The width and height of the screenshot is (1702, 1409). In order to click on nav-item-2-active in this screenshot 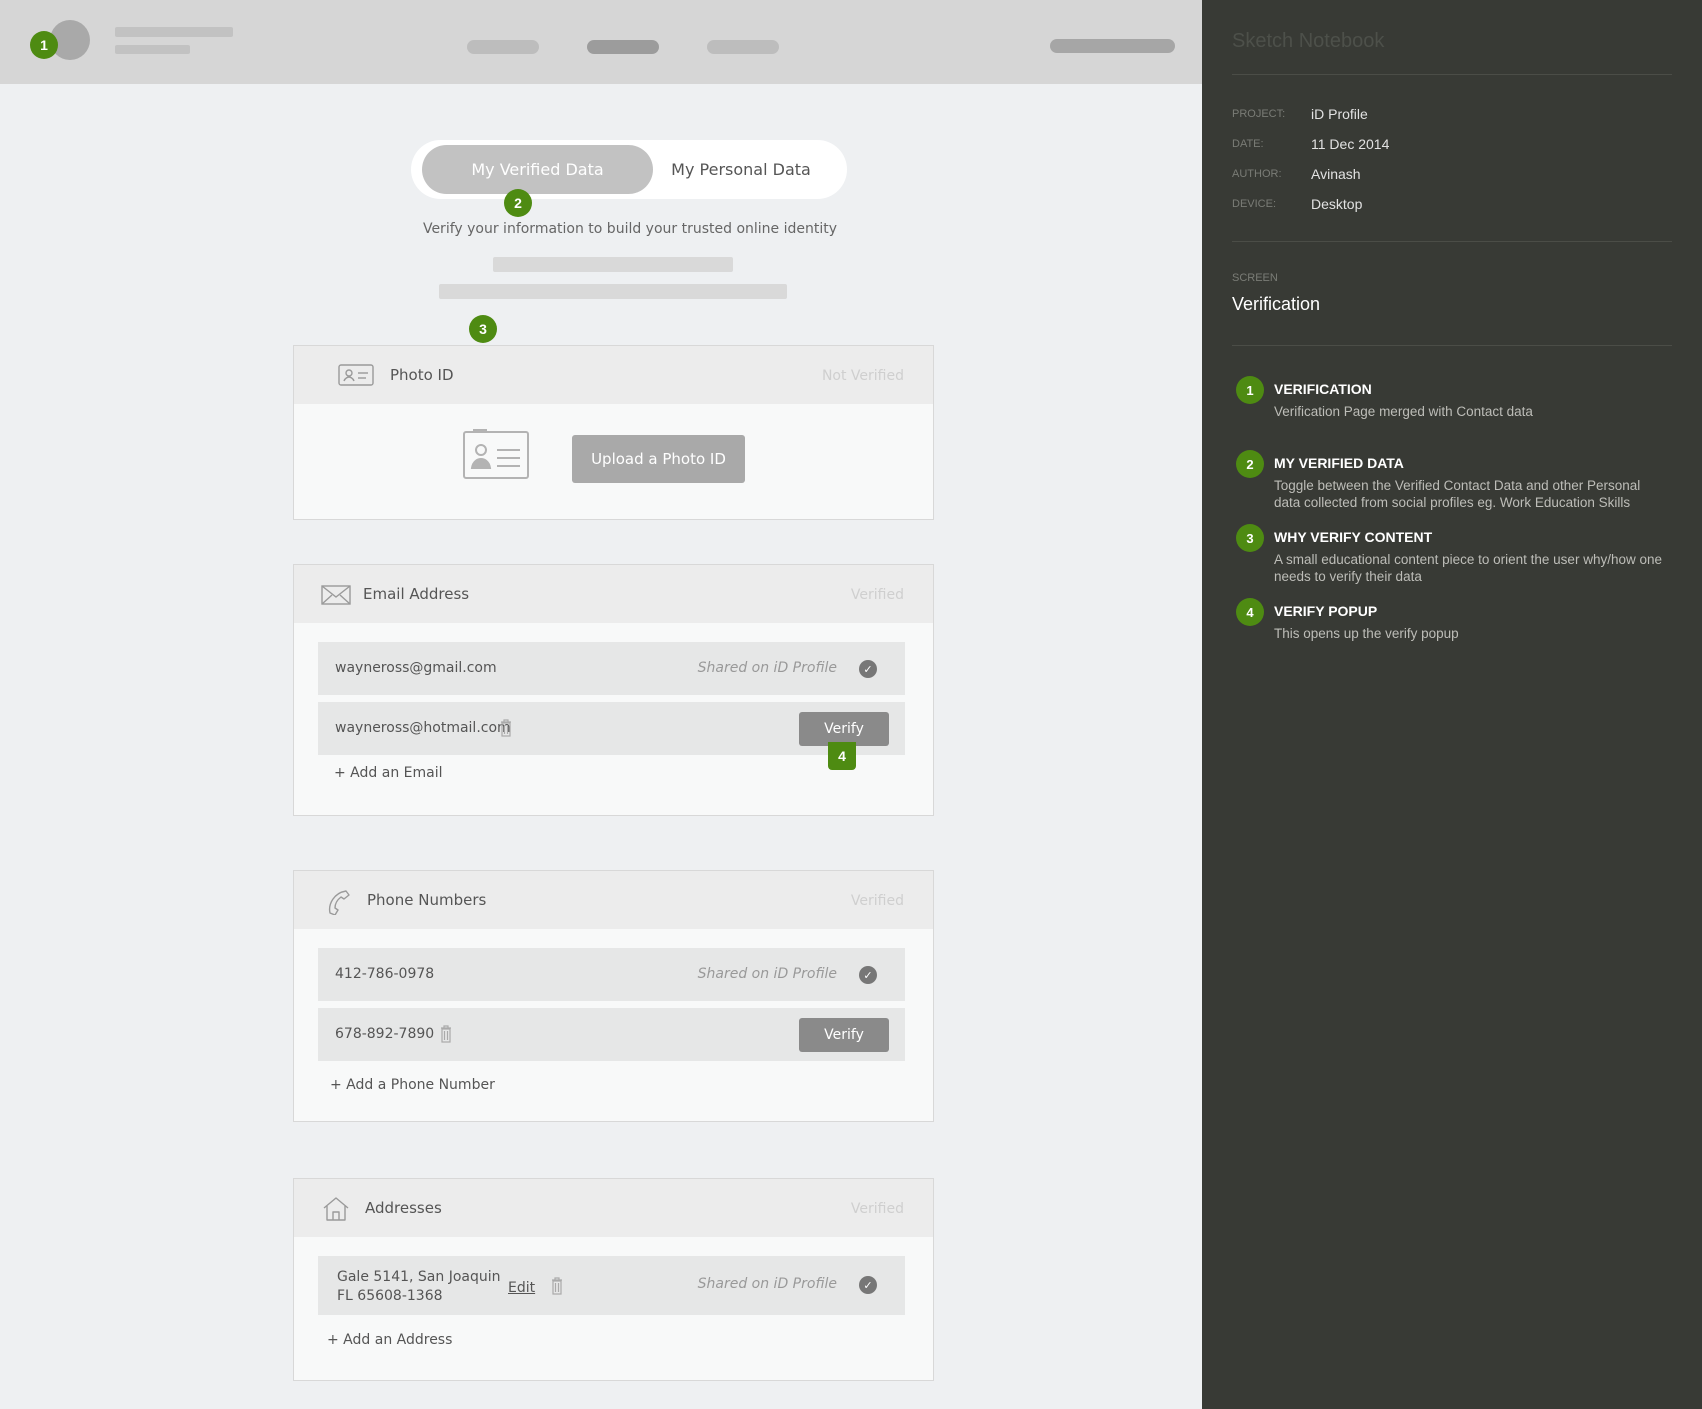, I will do `click(623, 47)`.